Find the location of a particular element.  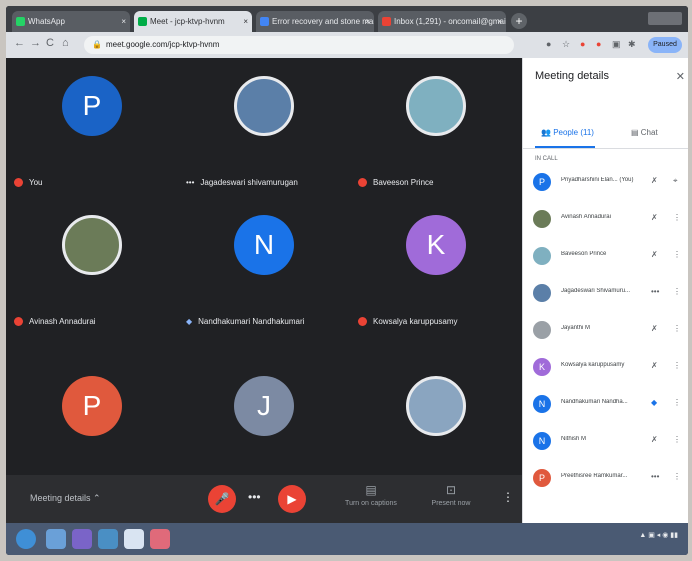

camera-icon: ● is located at coordinates (548, 44).